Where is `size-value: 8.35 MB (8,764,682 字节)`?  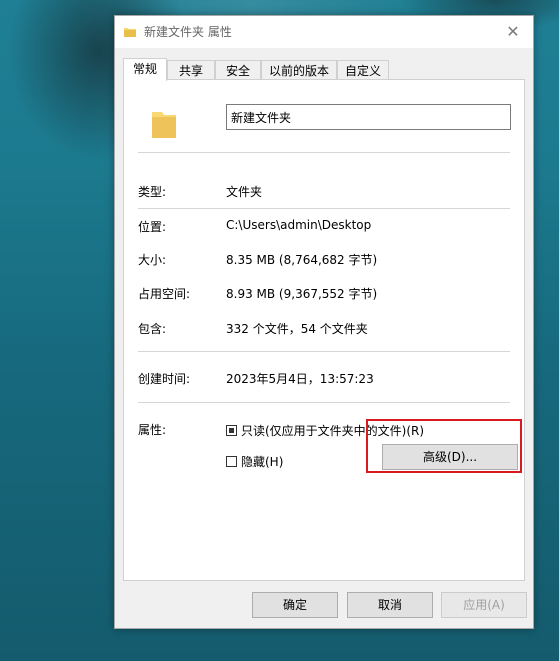 size-value: 8.35 MB (8,764,682 字节) is located at coordinates (302, 260).